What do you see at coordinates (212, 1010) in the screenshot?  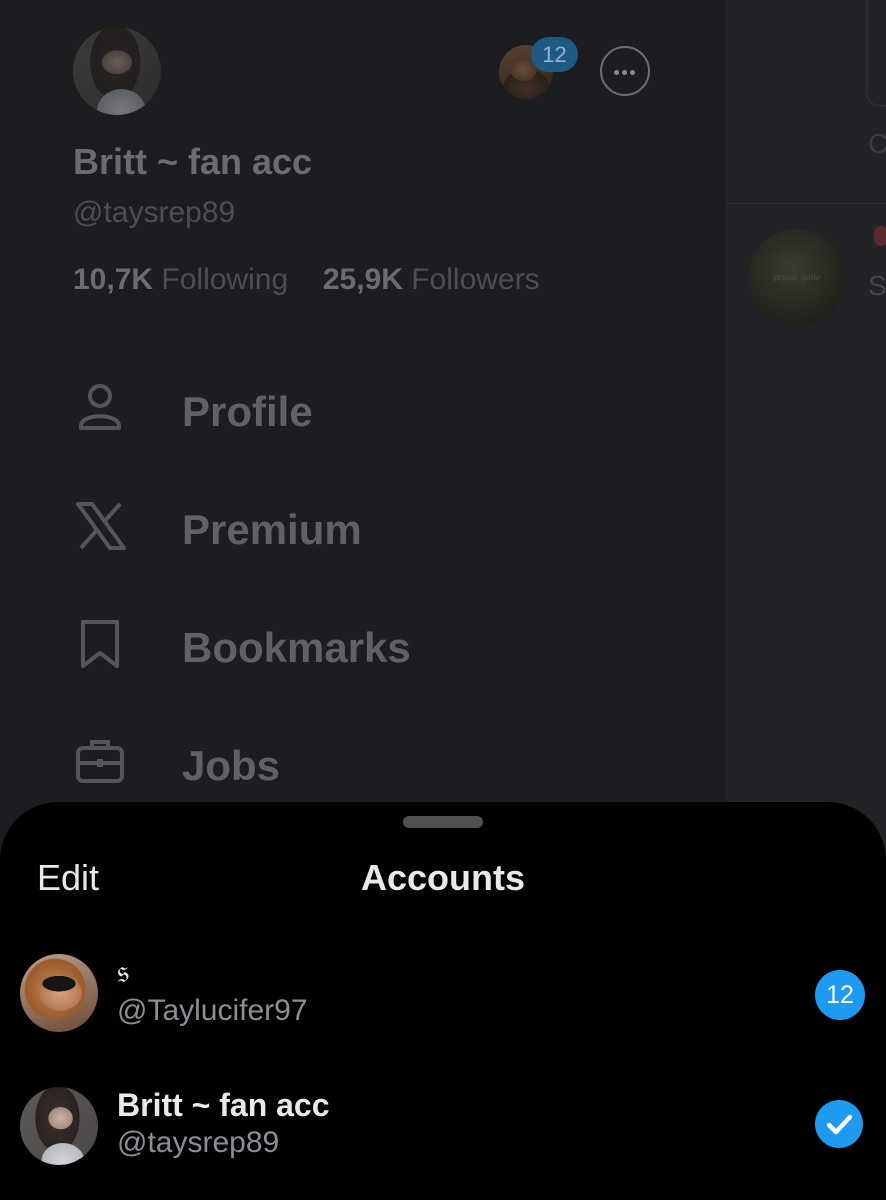 I see `account-handle: @Taylucifer97` at bounding box center [212, 1010].